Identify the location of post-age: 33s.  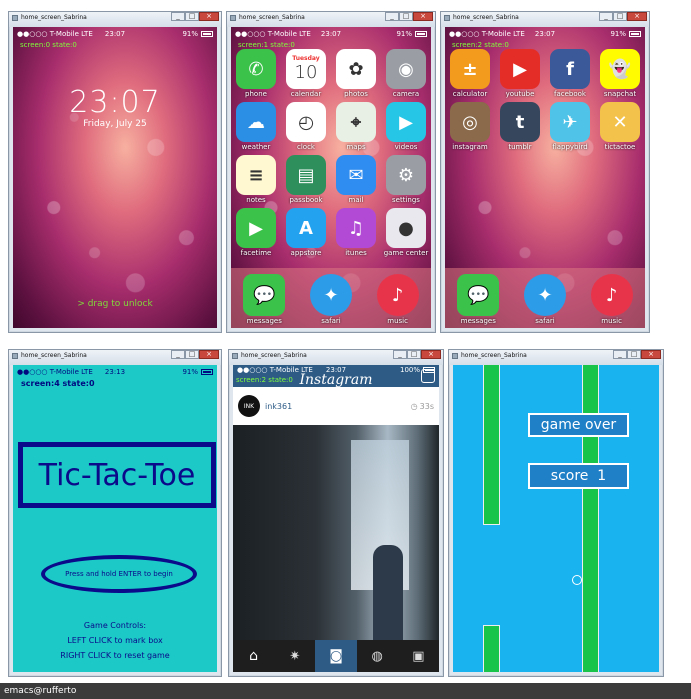
(426, 406).